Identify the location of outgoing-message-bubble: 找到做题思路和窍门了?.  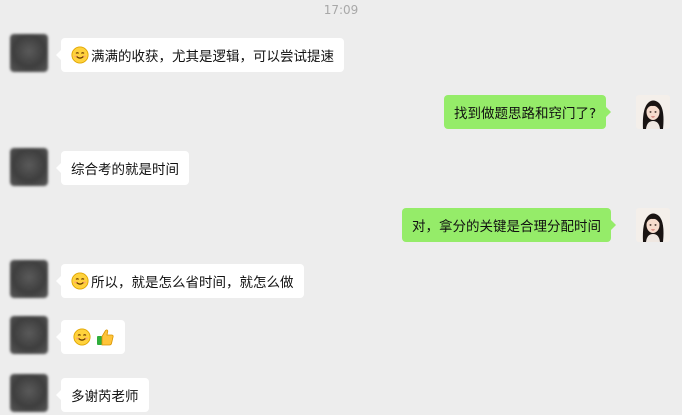
(528, 112).